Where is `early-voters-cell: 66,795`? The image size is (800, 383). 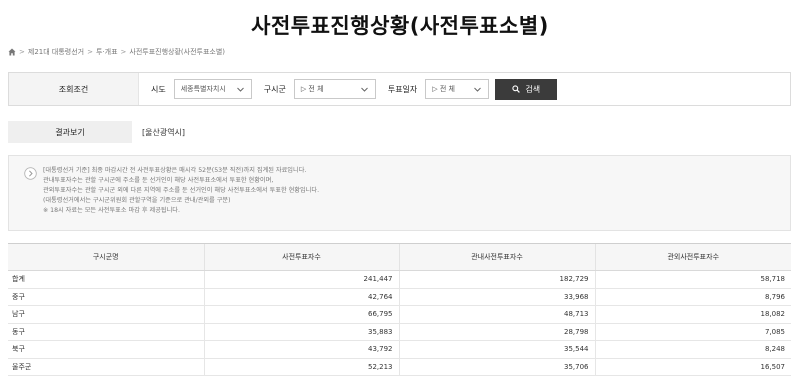 early-voters-cell: 66,795 is located at coordinates (301, 314).